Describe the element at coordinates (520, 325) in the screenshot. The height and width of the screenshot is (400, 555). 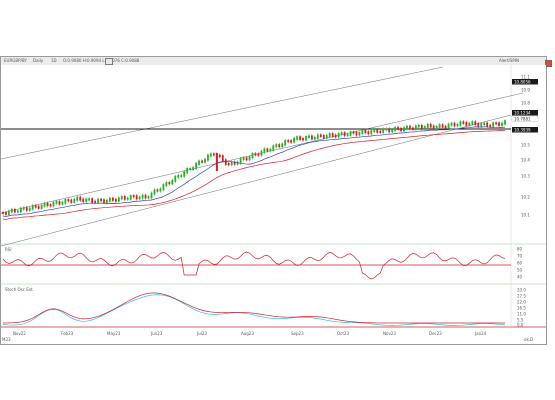
I see `stoch-tick-label: 0.0` at that location.